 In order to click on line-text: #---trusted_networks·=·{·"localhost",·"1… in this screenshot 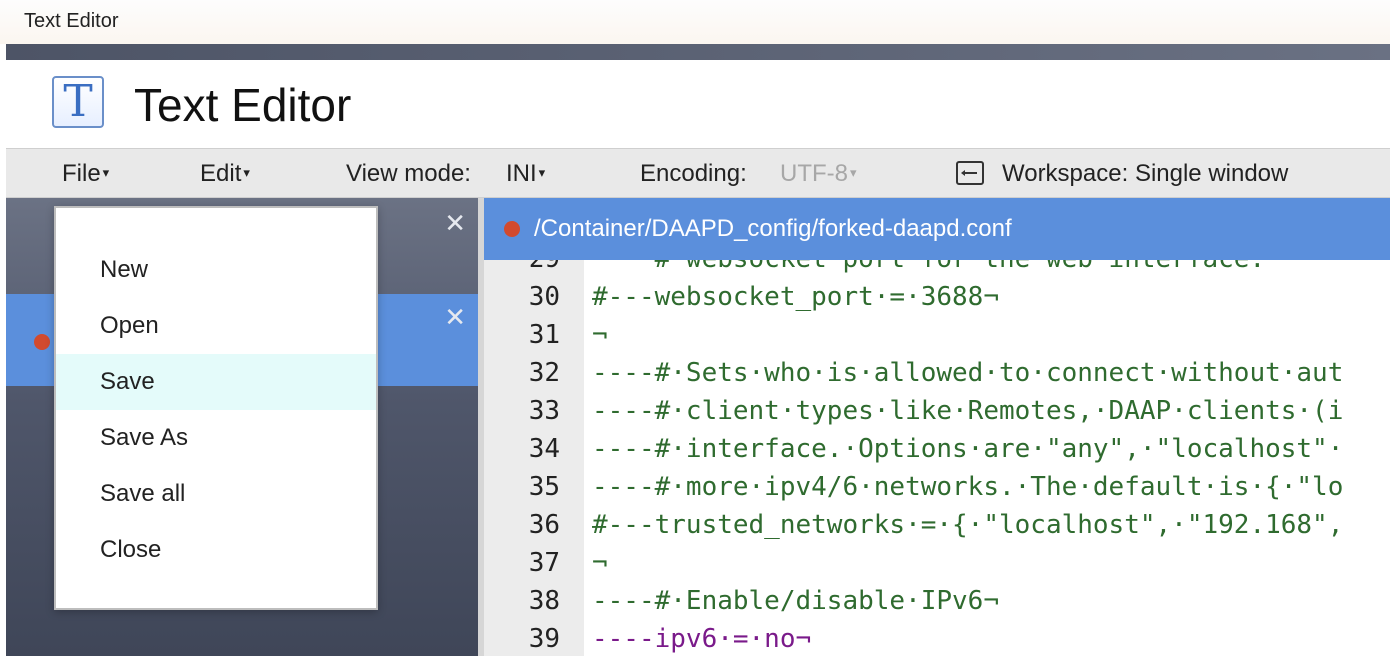, I will do `click(968, 525)`.